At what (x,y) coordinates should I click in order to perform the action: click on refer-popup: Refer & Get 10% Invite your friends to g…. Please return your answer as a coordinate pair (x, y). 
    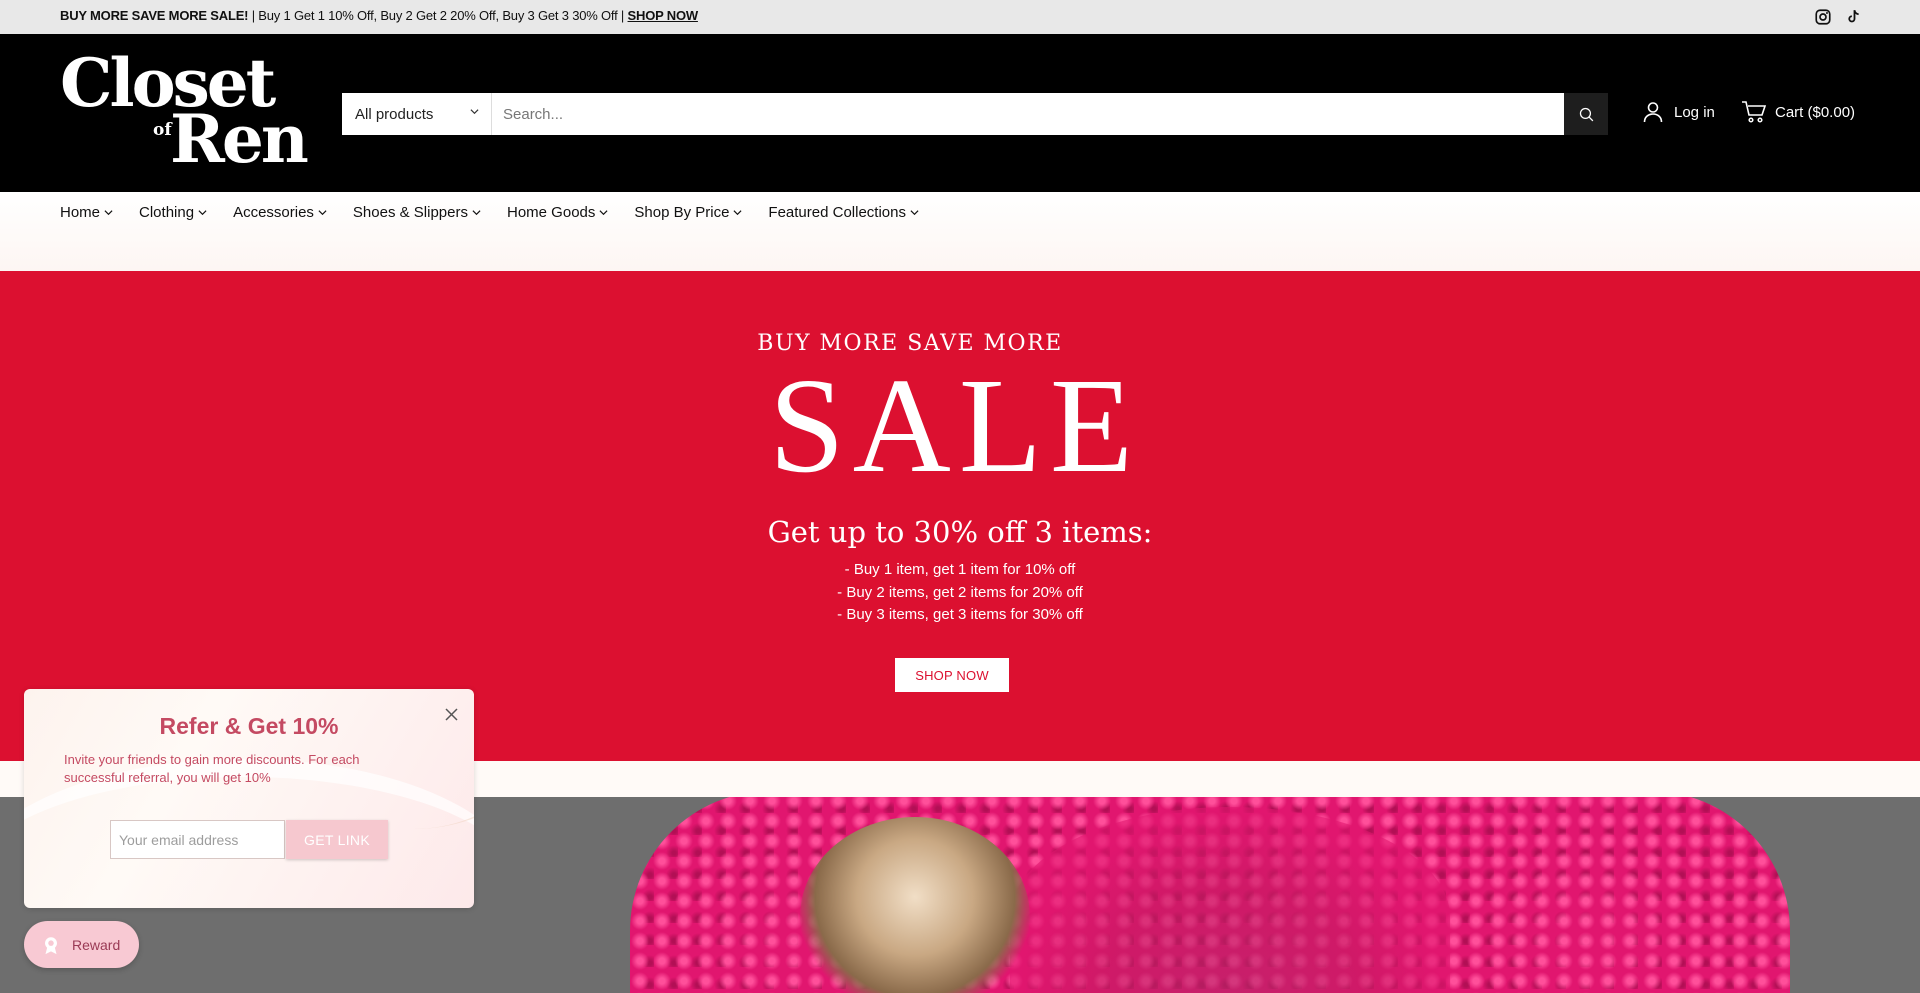
    Looking at the image, I should click on (249, 798).